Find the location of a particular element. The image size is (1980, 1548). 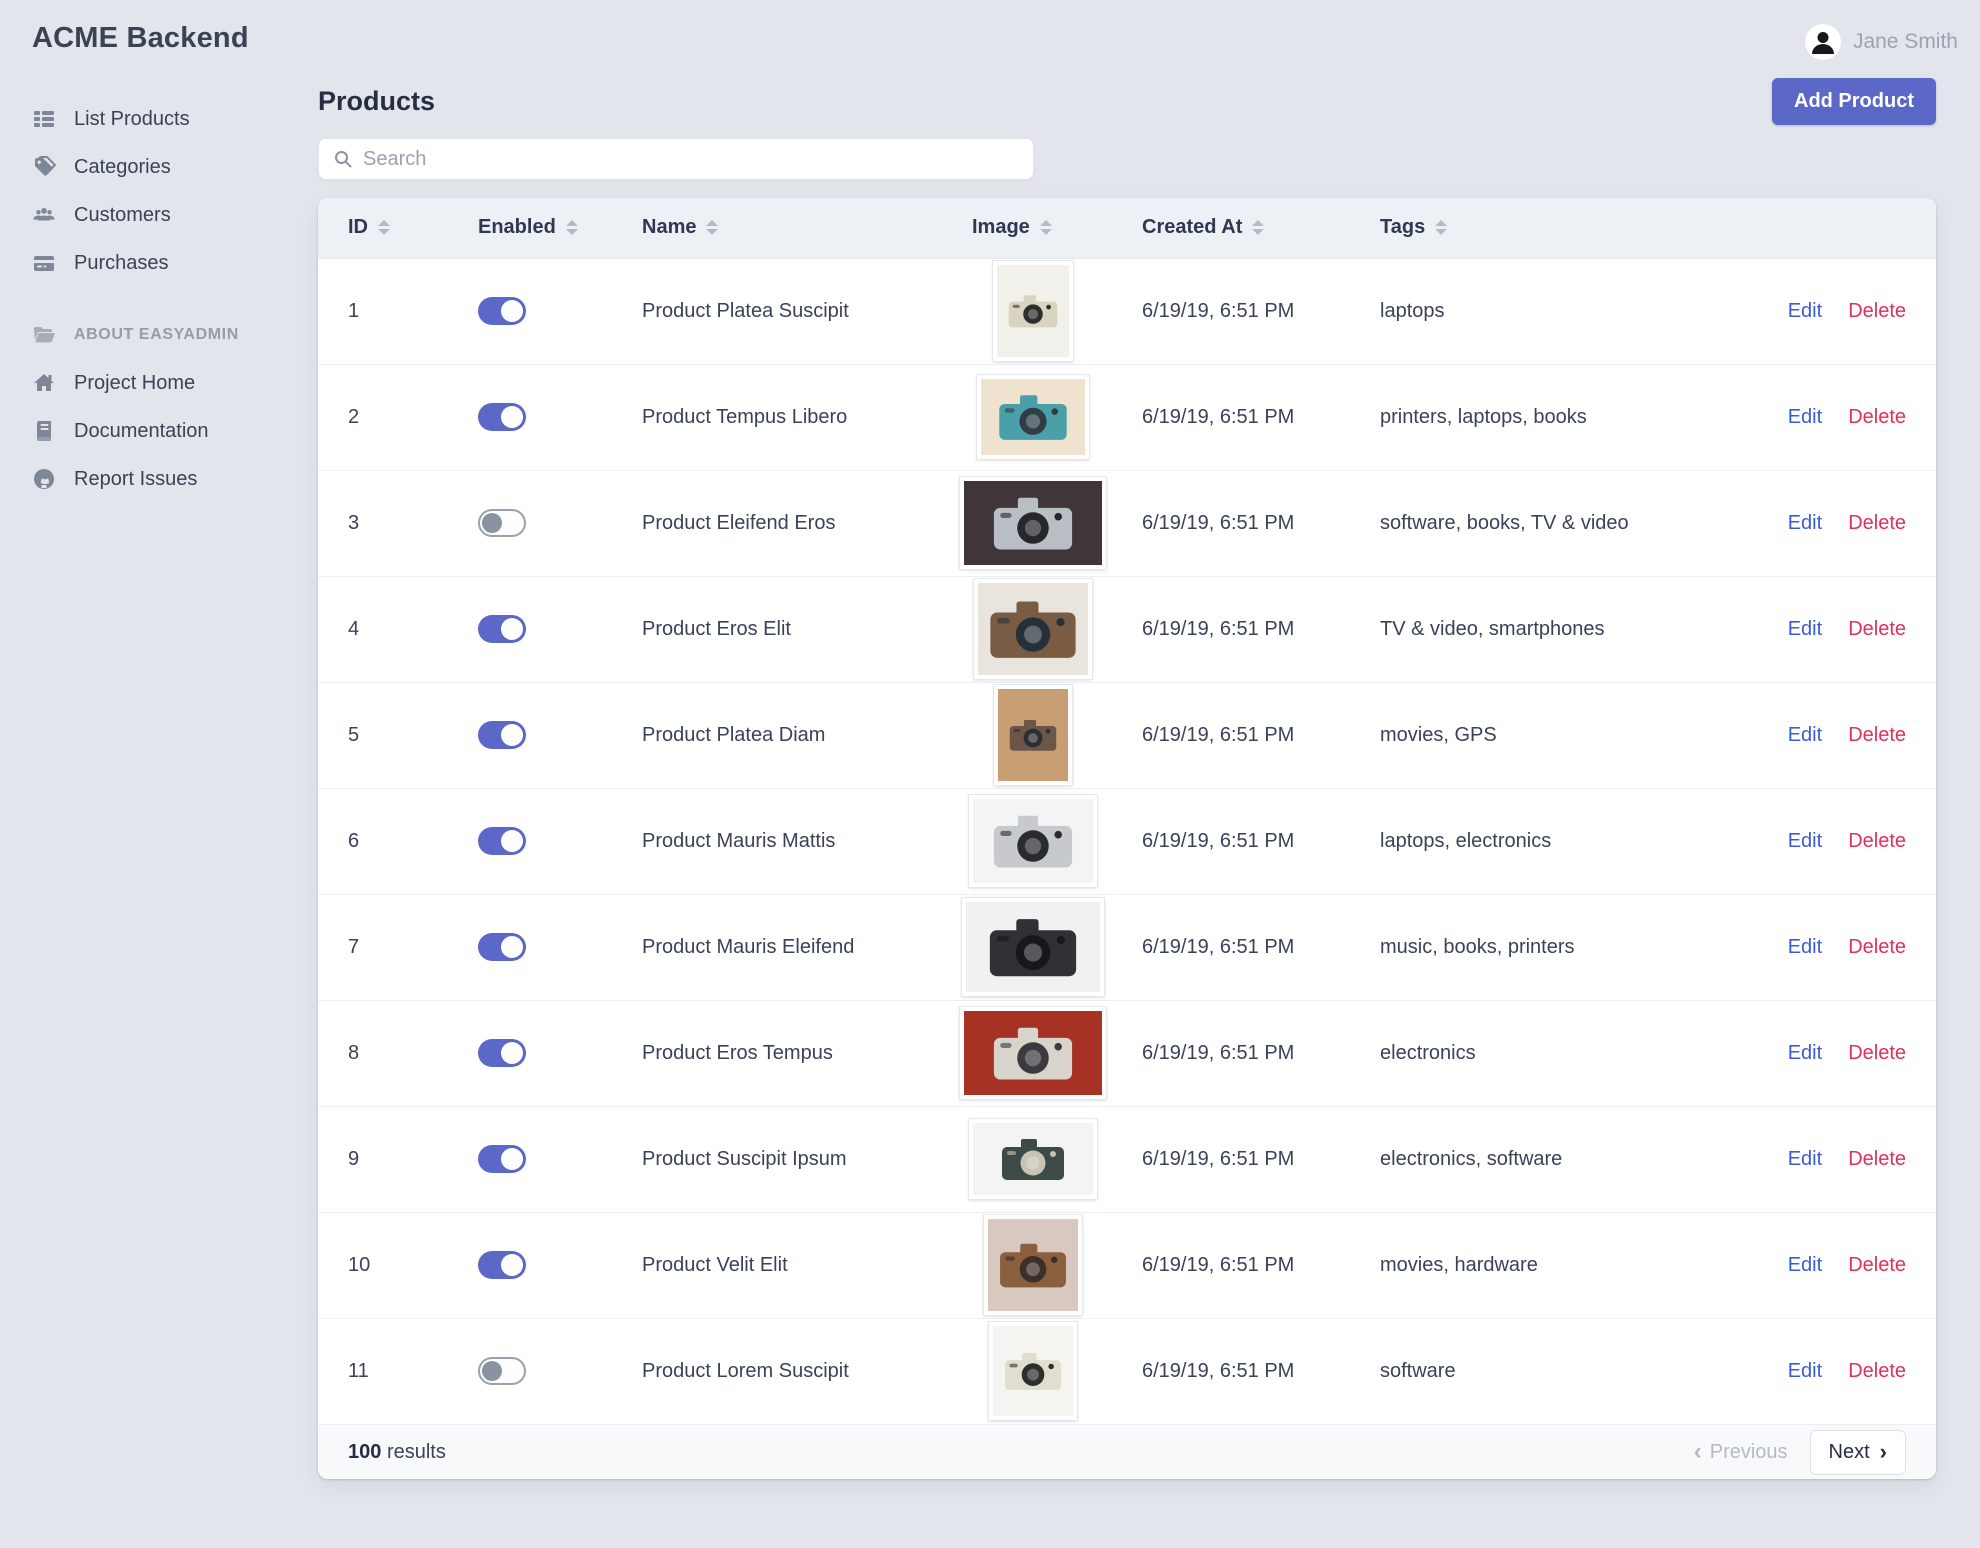

column-header-created-at: Created At is located at coordinates (1237, 228).